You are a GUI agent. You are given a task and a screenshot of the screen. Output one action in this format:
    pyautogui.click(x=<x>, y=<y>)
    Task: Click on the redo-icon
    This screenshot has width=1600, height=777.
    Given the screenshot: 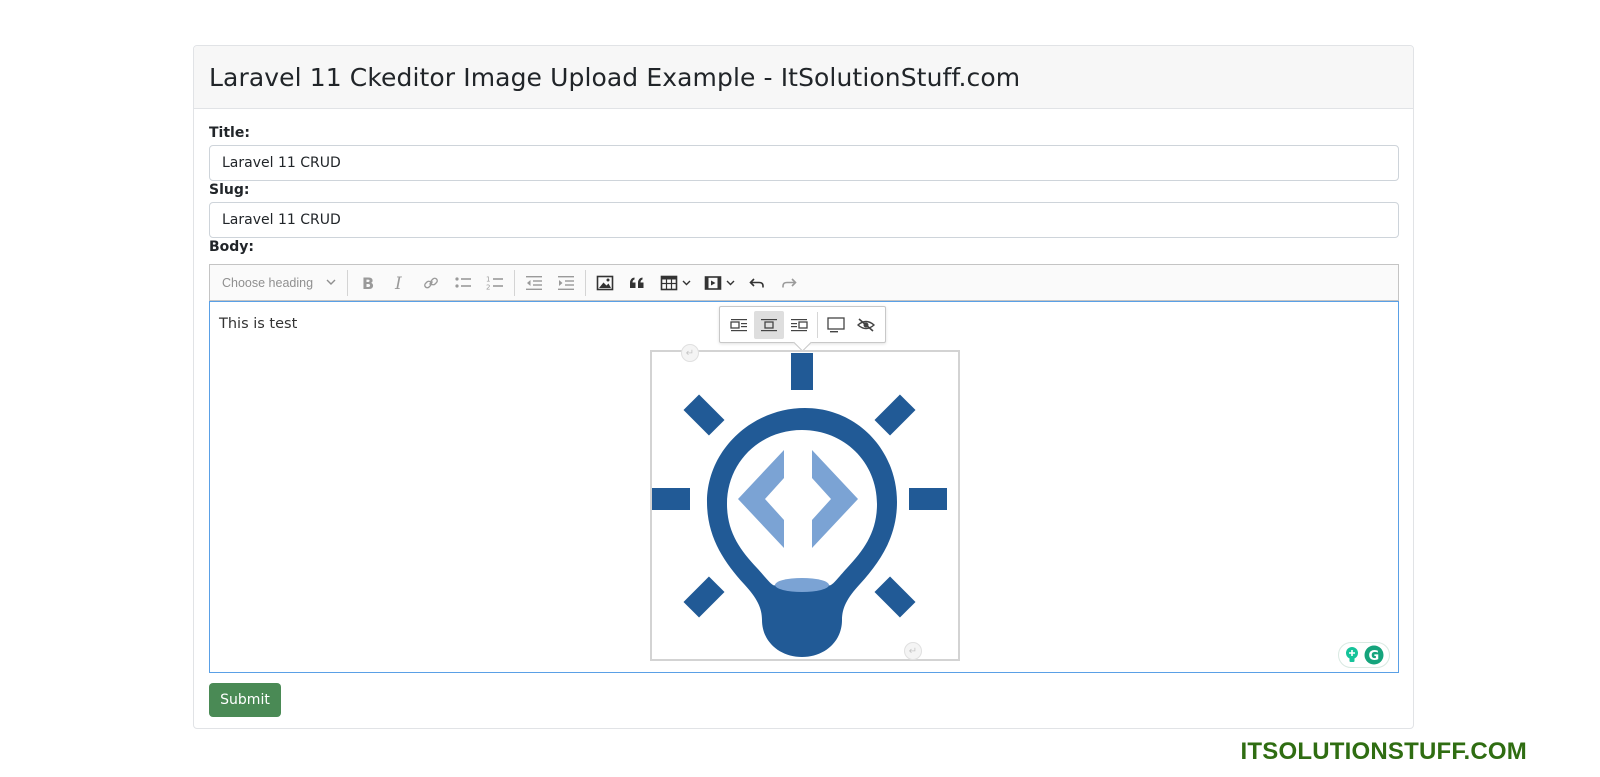 What is the action you would take?
    pyautogui.click(x=789, y=282)
    